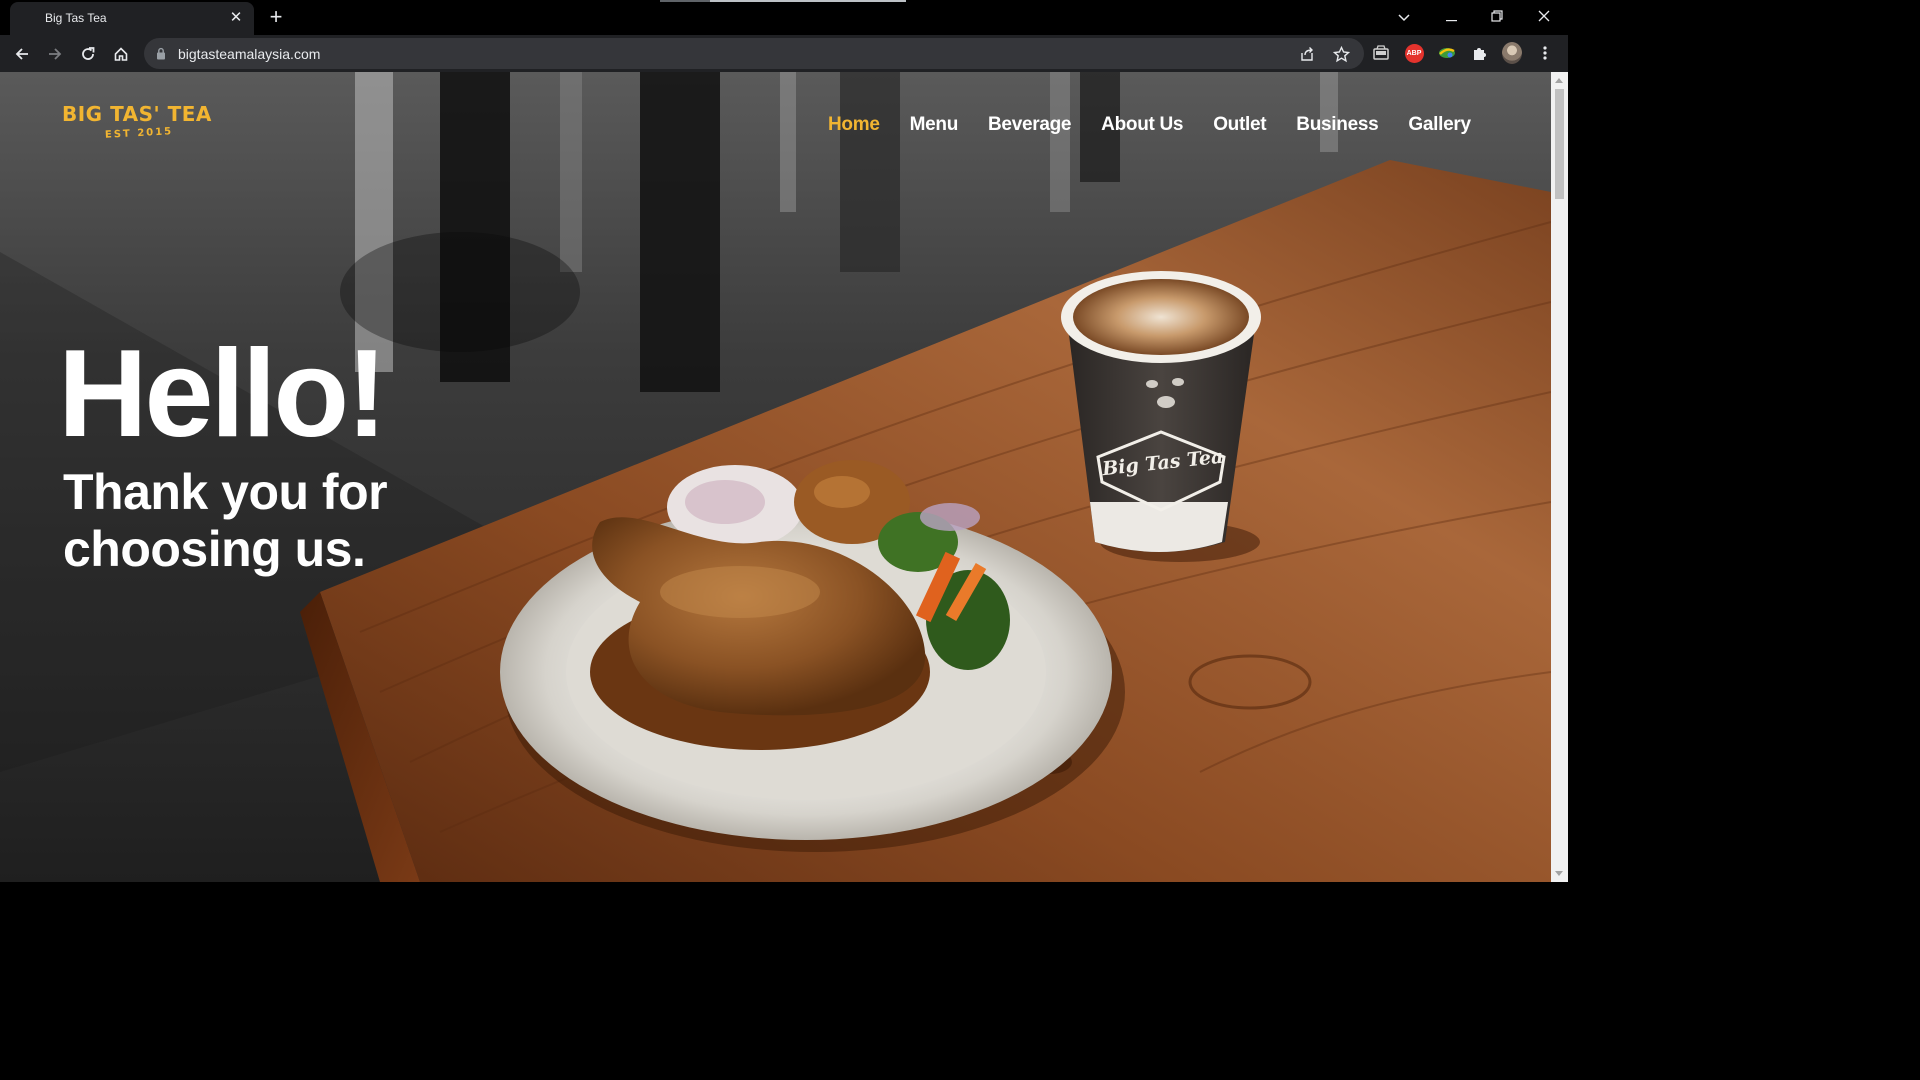 The height and width of the screenshot is (1080, 1920). What do you see at coordinates (1512, 53) in the screenshot?
I see `profile-avatar` at bounding box center [1512, 53].